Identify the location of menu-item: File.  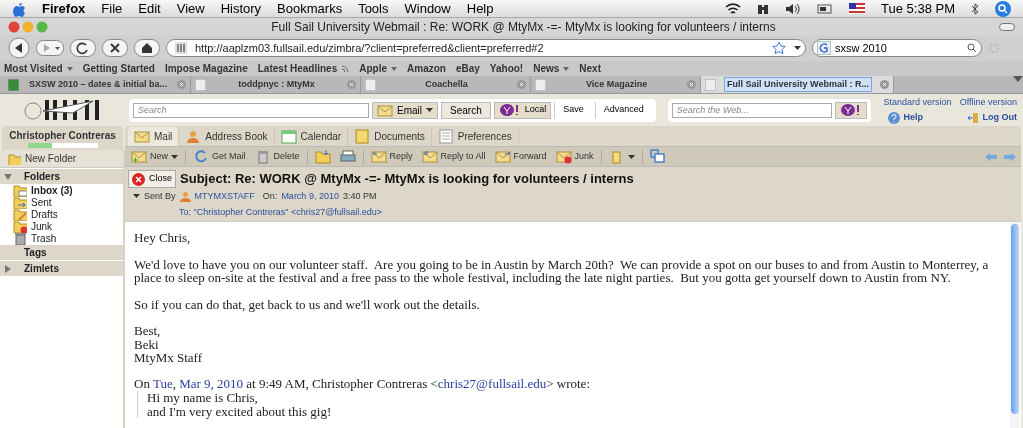
(112, 9).